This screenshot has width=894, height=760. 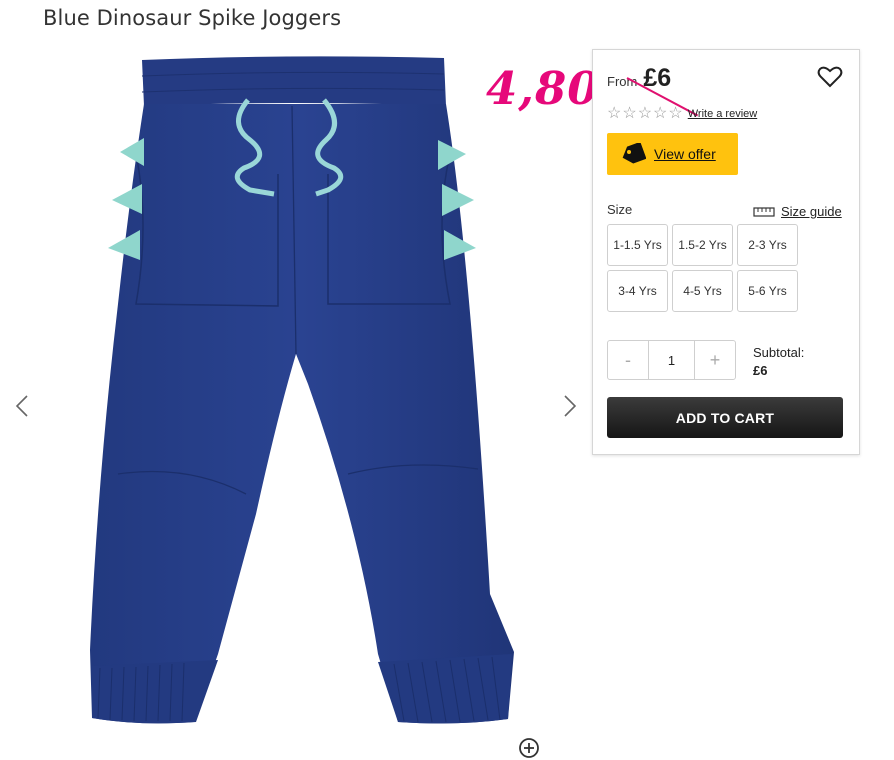 I want to click on zoom-icon, so click(x=529, y=748).